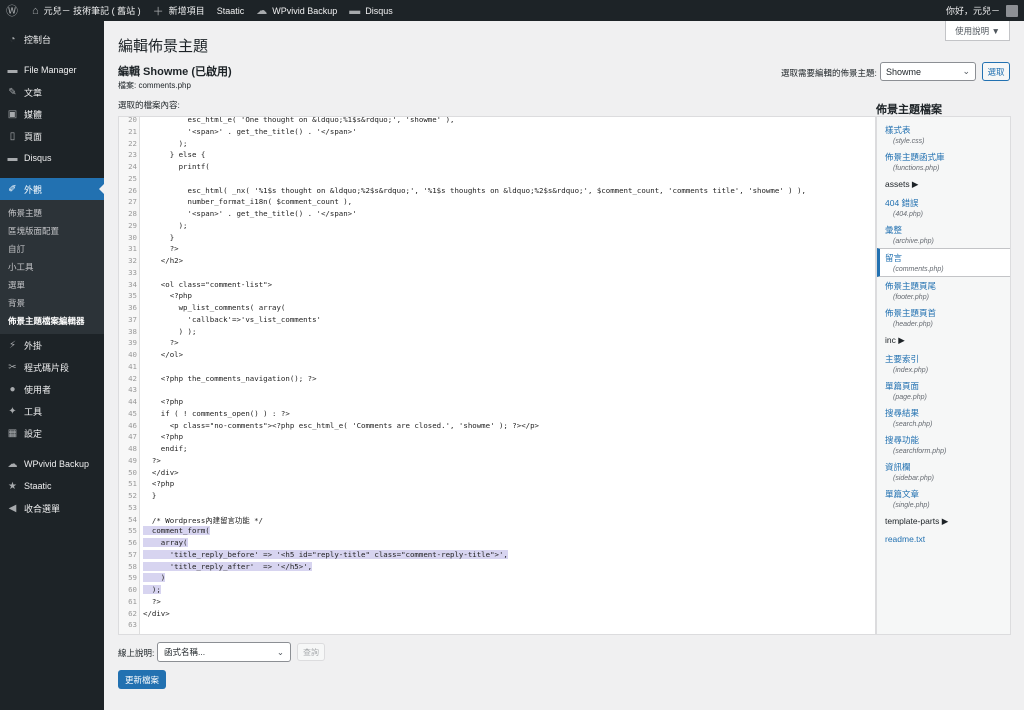 The width and height of the screenshot is (1024, 710). What do you see at coordinates (231, 10) in the screenshot?
I see `staatic-link: Staatic` at bounding box center [231, 10].